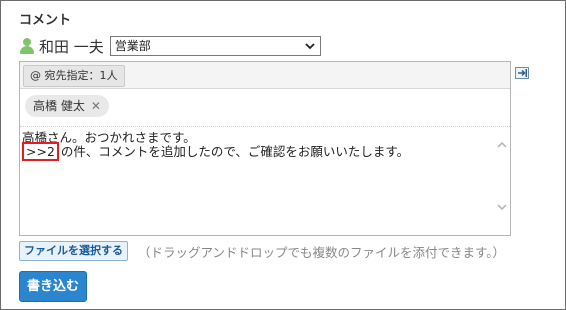  What do you see at coordinates (522, 73) in the screenshot?
I see `expand-icon` at bounding box center [522, 73].